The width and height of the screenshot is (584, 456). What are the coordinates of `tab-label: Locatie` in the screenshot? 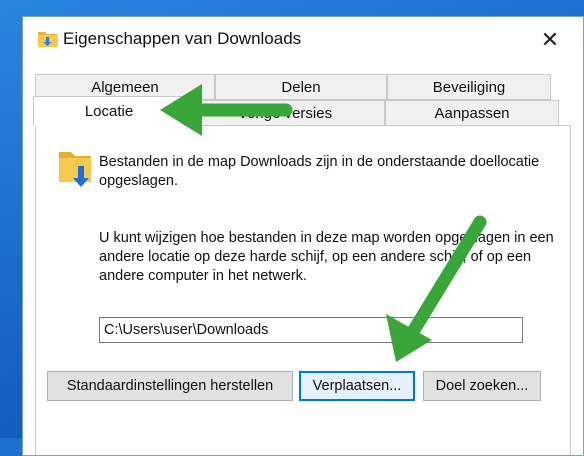 It's located at (109, 111).